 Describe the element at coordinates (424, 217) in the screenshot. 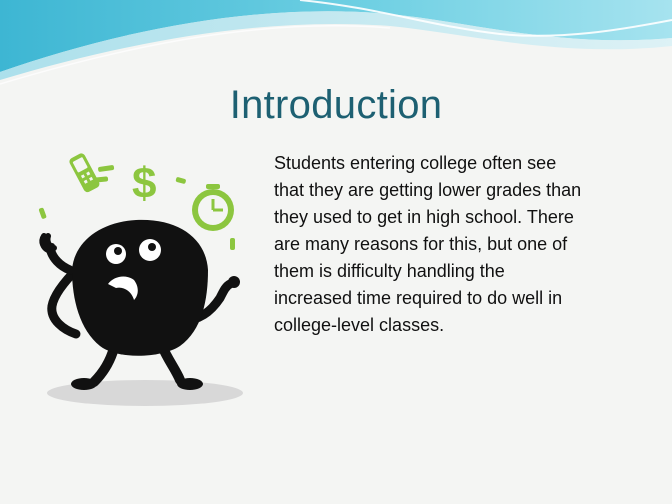

I see `body-line: they used to get in high school. There` at that location.